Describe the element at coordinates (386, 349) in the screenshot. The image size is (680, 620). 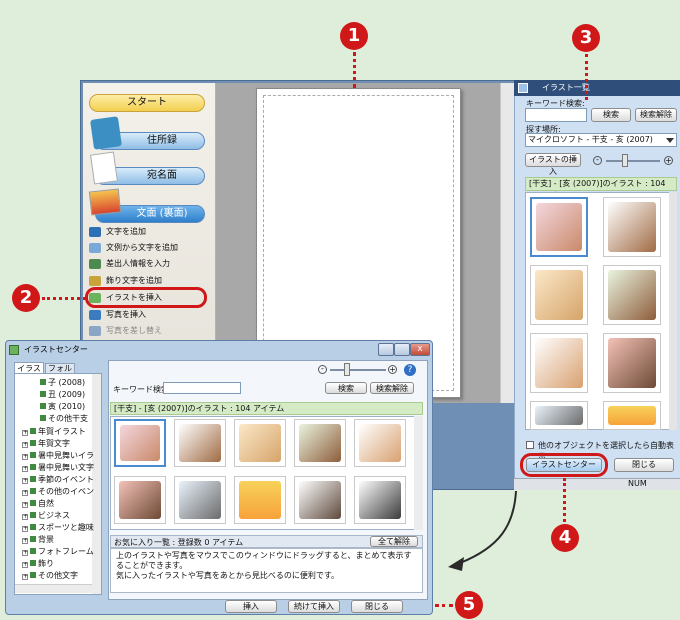
I see `minimize-button` at that location.